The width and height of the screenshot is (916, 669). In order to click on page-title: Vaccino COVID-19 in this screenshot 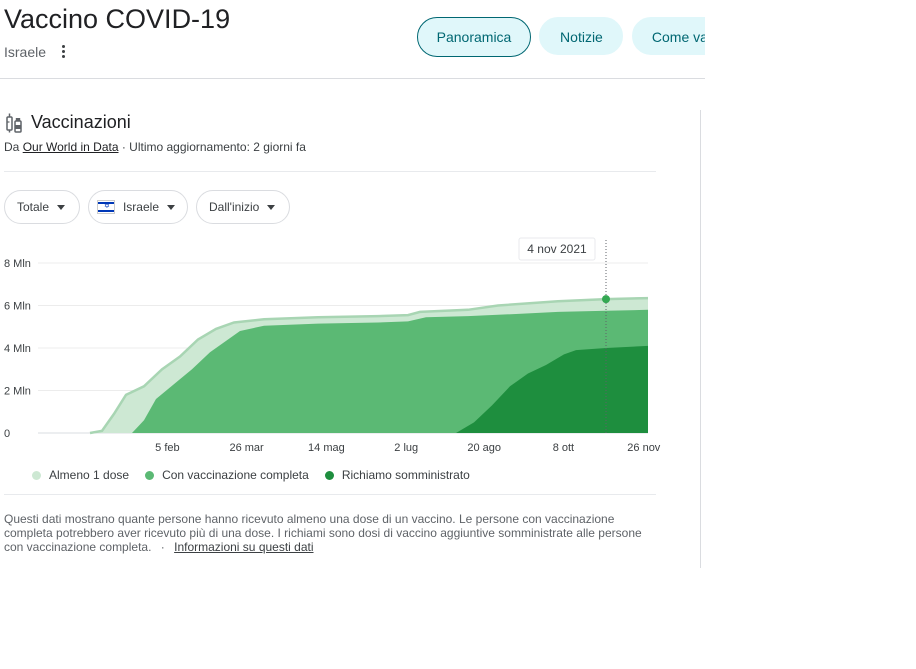, I will do `click(117, 19)`.